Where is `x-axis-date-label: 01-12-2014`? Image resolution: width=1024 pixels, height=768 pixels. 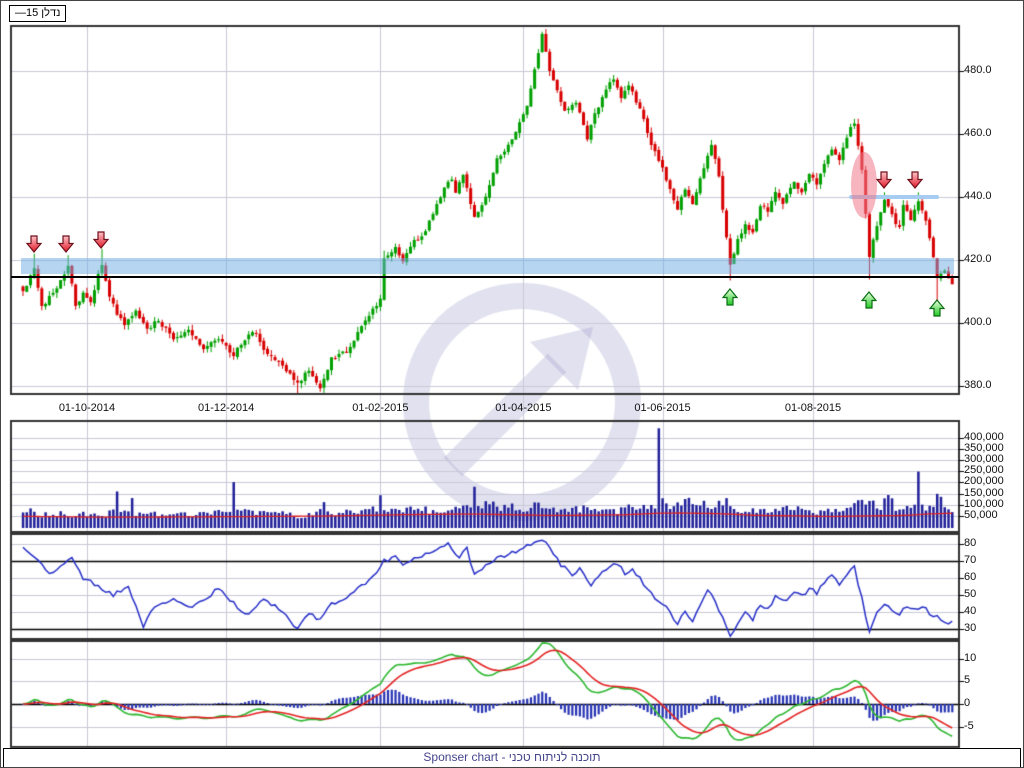
x-axis-date-label: 01-12-2014 is located at coordinates (226, 408).